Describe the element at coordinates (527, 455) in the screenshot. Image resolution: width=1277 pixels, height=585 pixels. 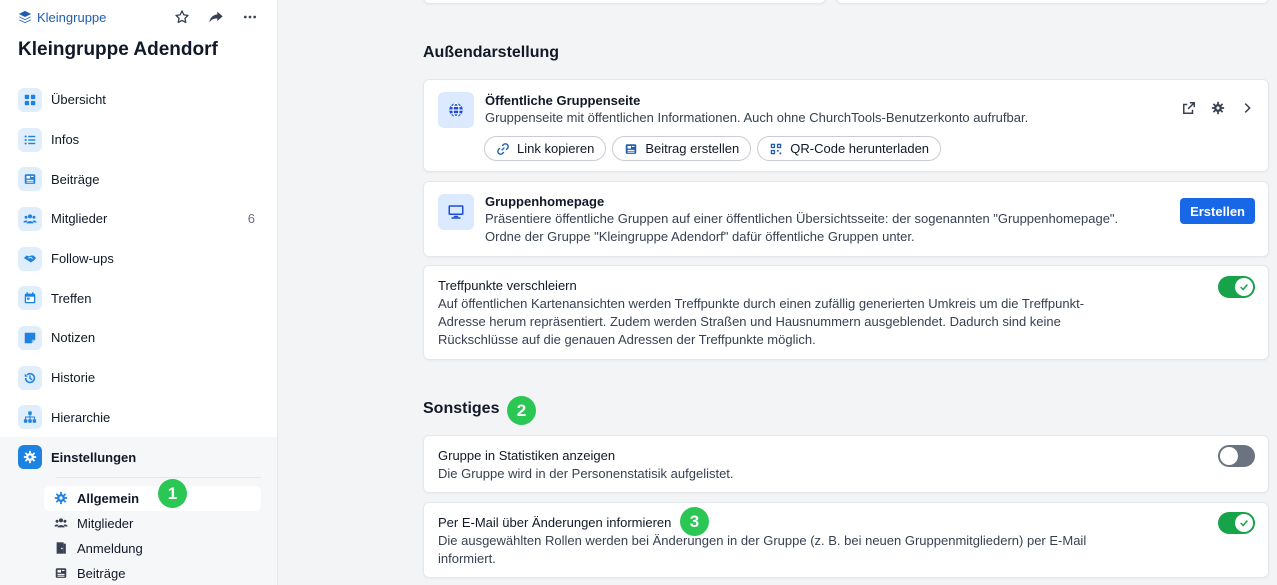
I see `statistics-title: Gruppe in Statistiken anzeigen` at that location.